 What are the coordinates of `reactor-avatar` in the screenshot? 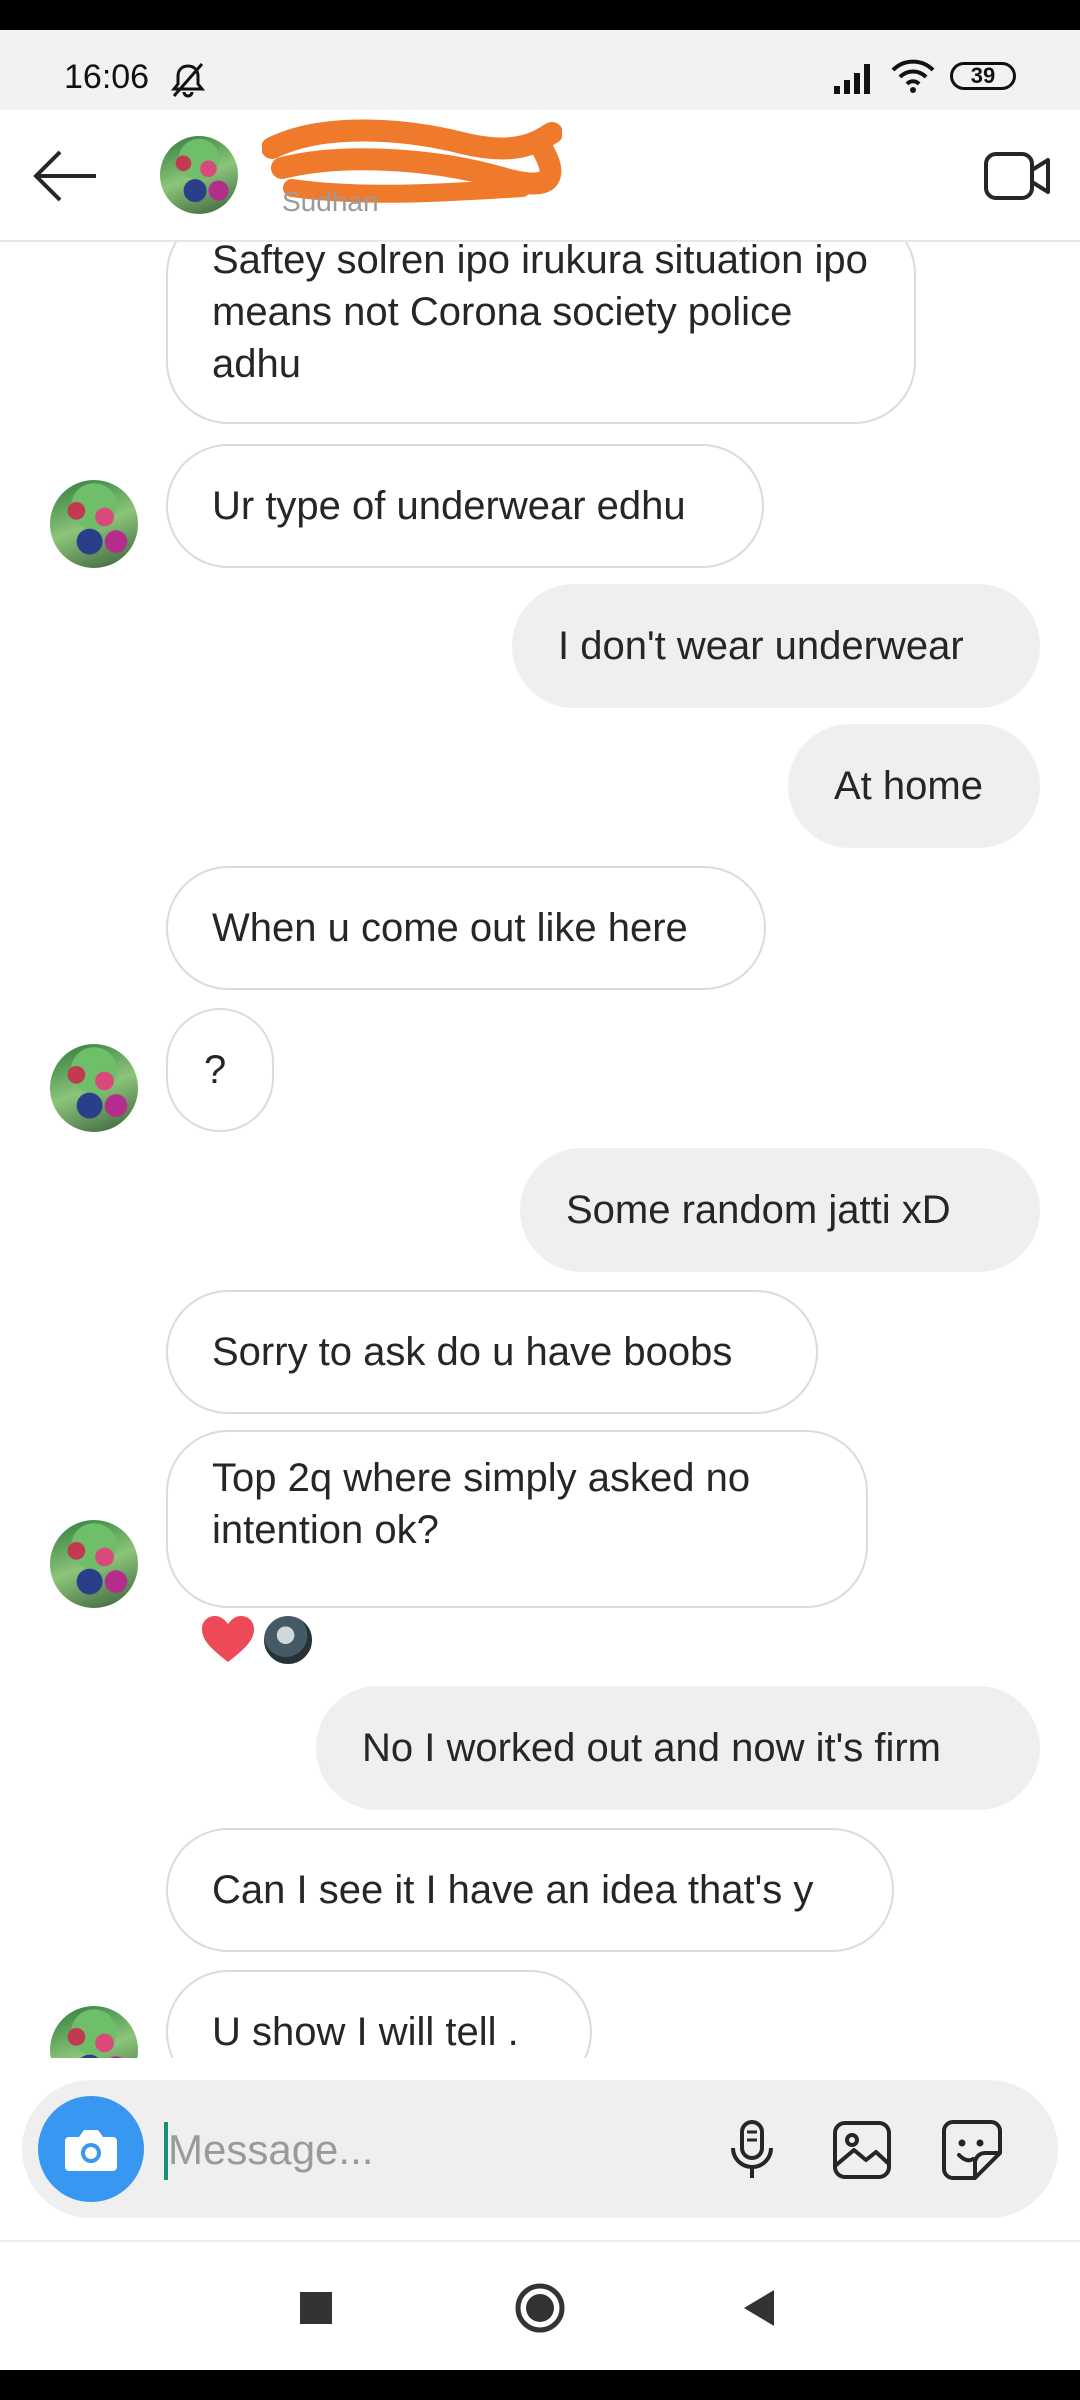 It's located at (288, 1640).